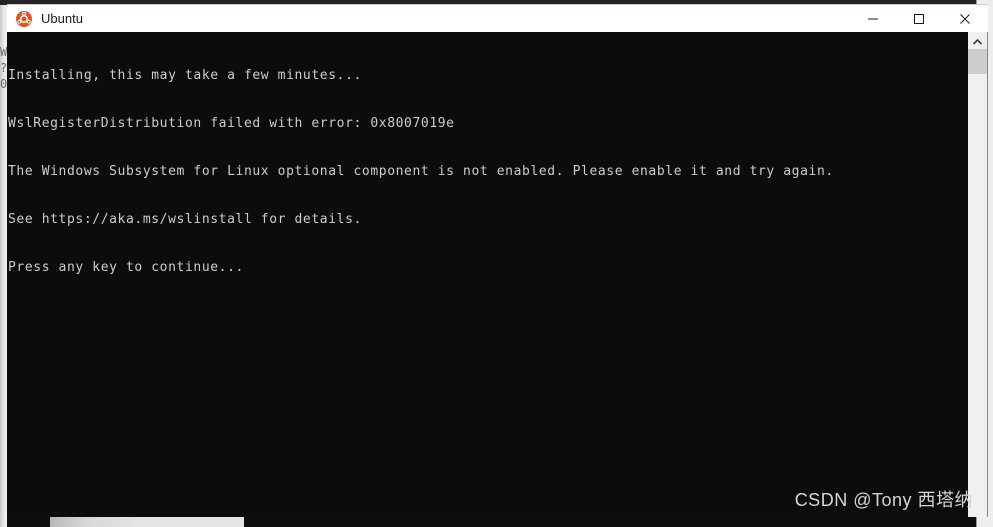  I want to click on titlebar-identity: Ubuntu, so click(428, 18).